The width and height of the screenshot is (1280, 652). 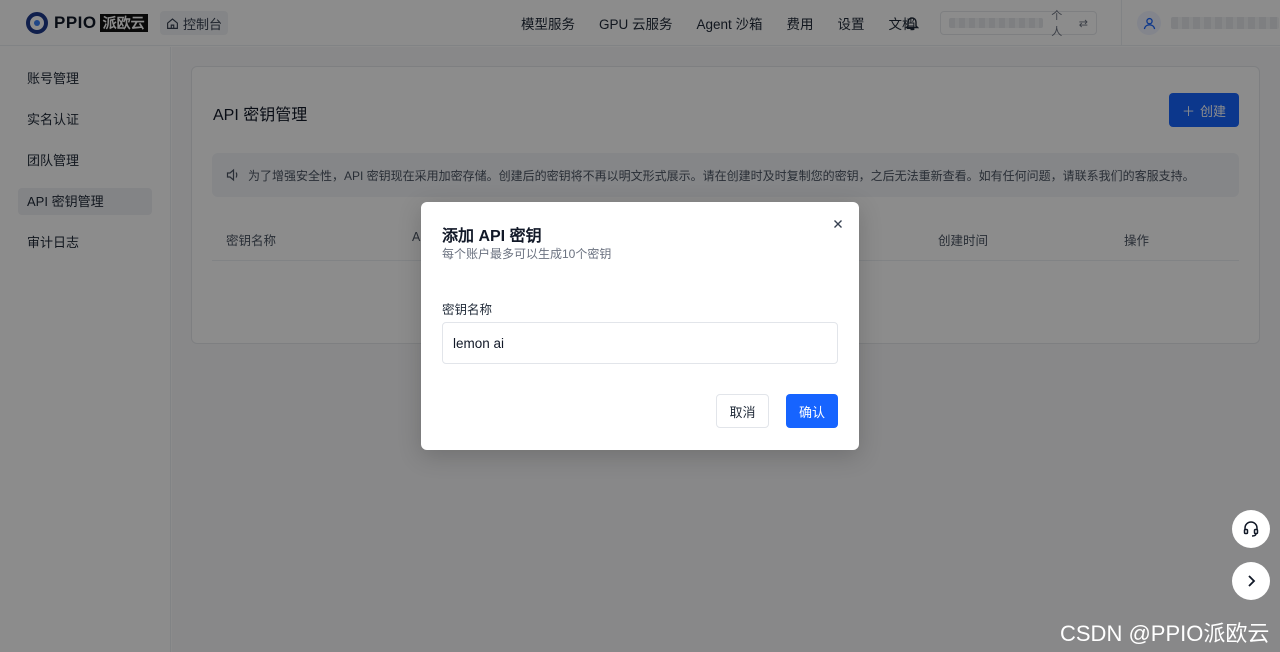 What do you see at coordinates (838, 224) in the screenshot?
I see `close-icon` at bounding box center [838, 224].